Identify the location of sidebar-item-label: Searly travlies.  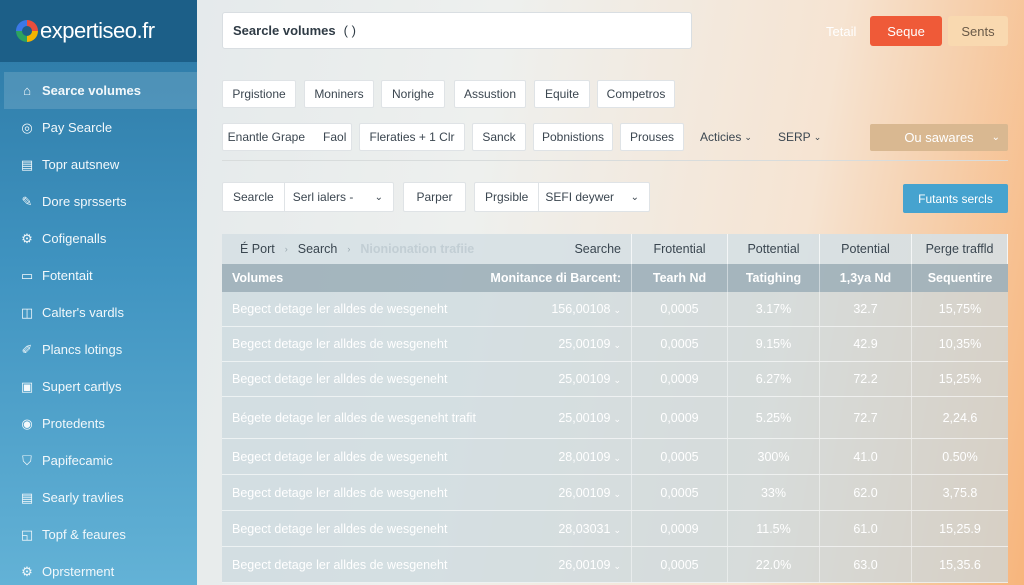
(83, 497).